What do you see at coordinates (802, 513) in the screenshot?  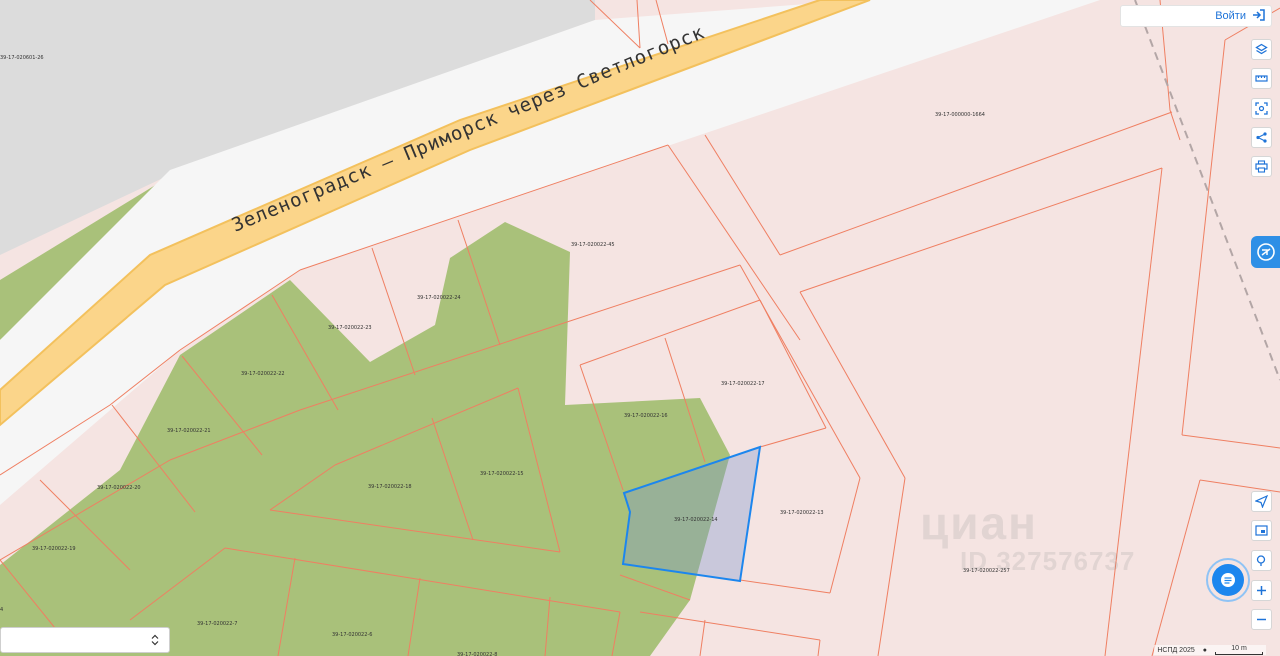 I see `parcel-label: 39-17-020022-13` at bounding box center [802, 513].